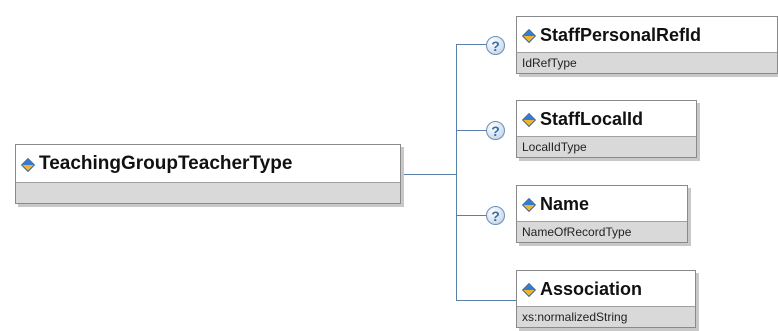  I want to click on child-element-name-4: Association, so click(591, 288).